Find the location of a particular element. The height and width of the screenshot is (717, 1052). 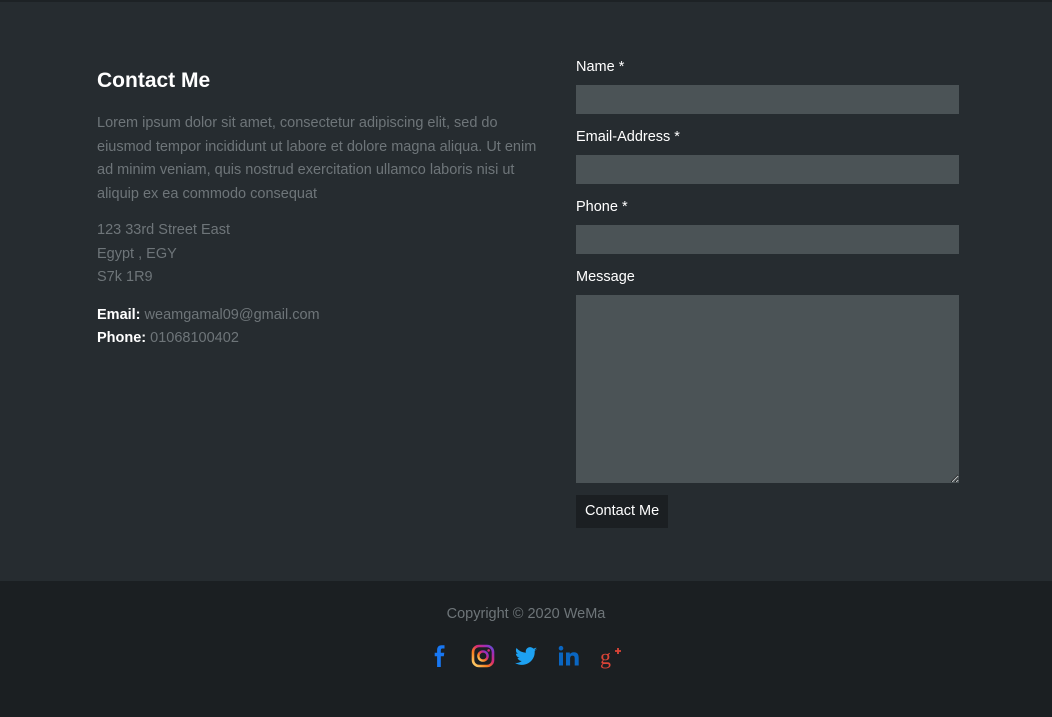

email-field is located at coordinates (767, 169).